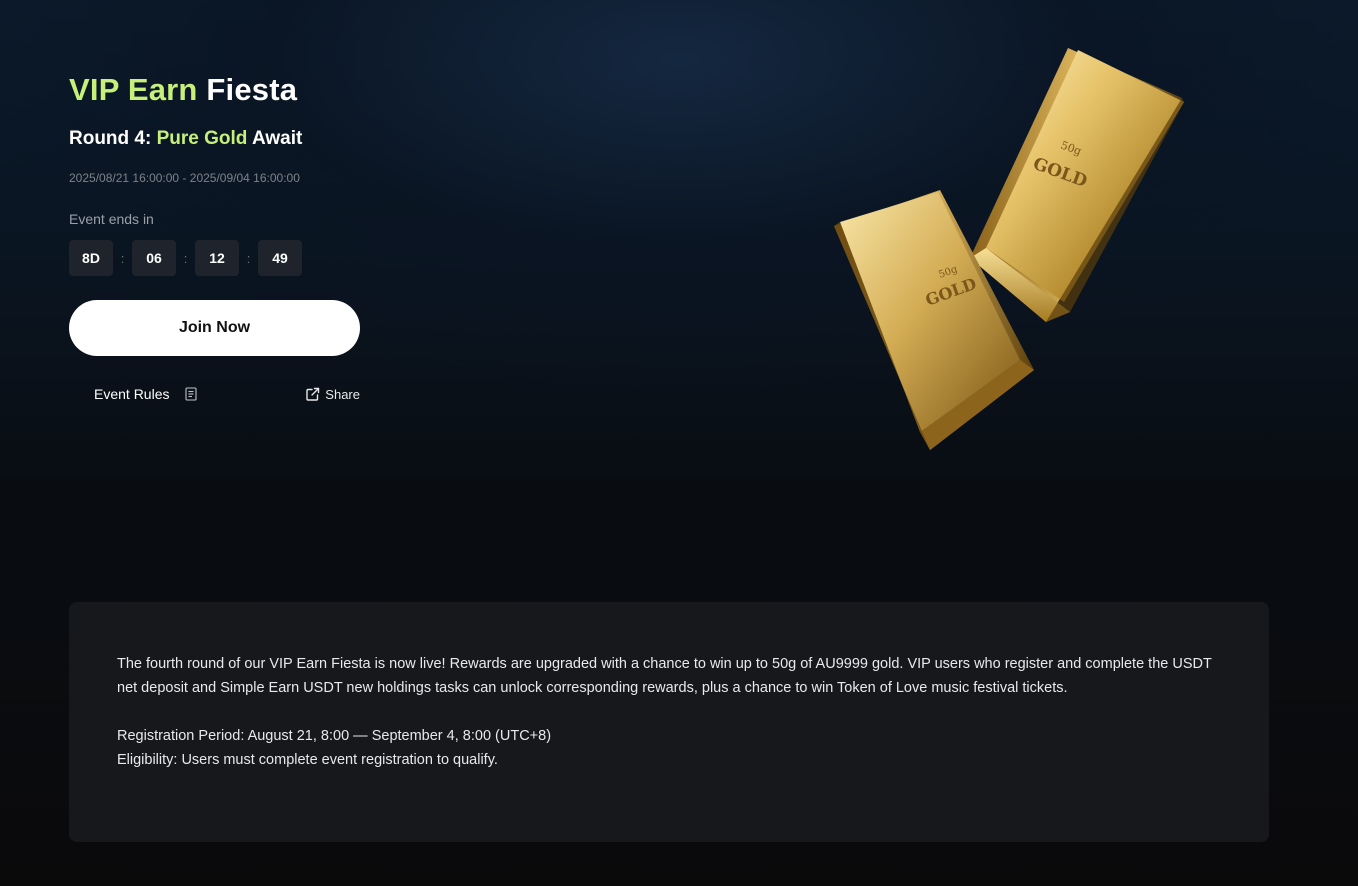 The height and width of the screenshot is (886, 1358). Describe the element at coordinates (132, 394) in the screenshot. I see `event-rules-label: Event Rules` at that location.